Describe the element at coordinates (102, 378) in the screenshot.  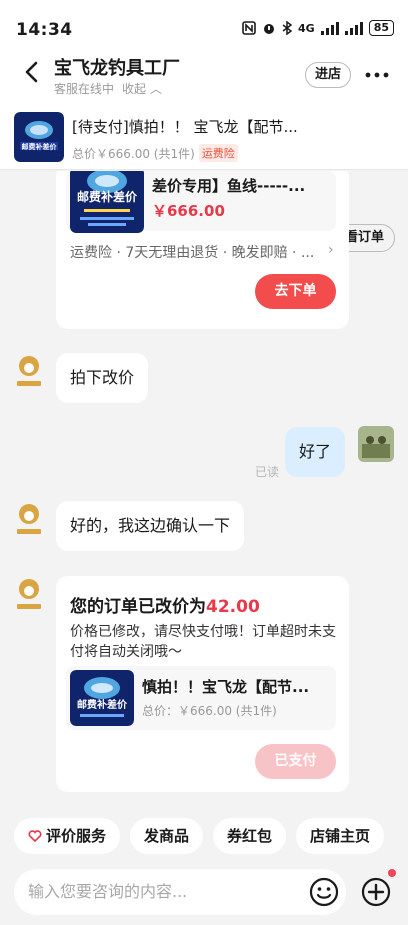
I see `message-bubble: 拍下改价` at that location.